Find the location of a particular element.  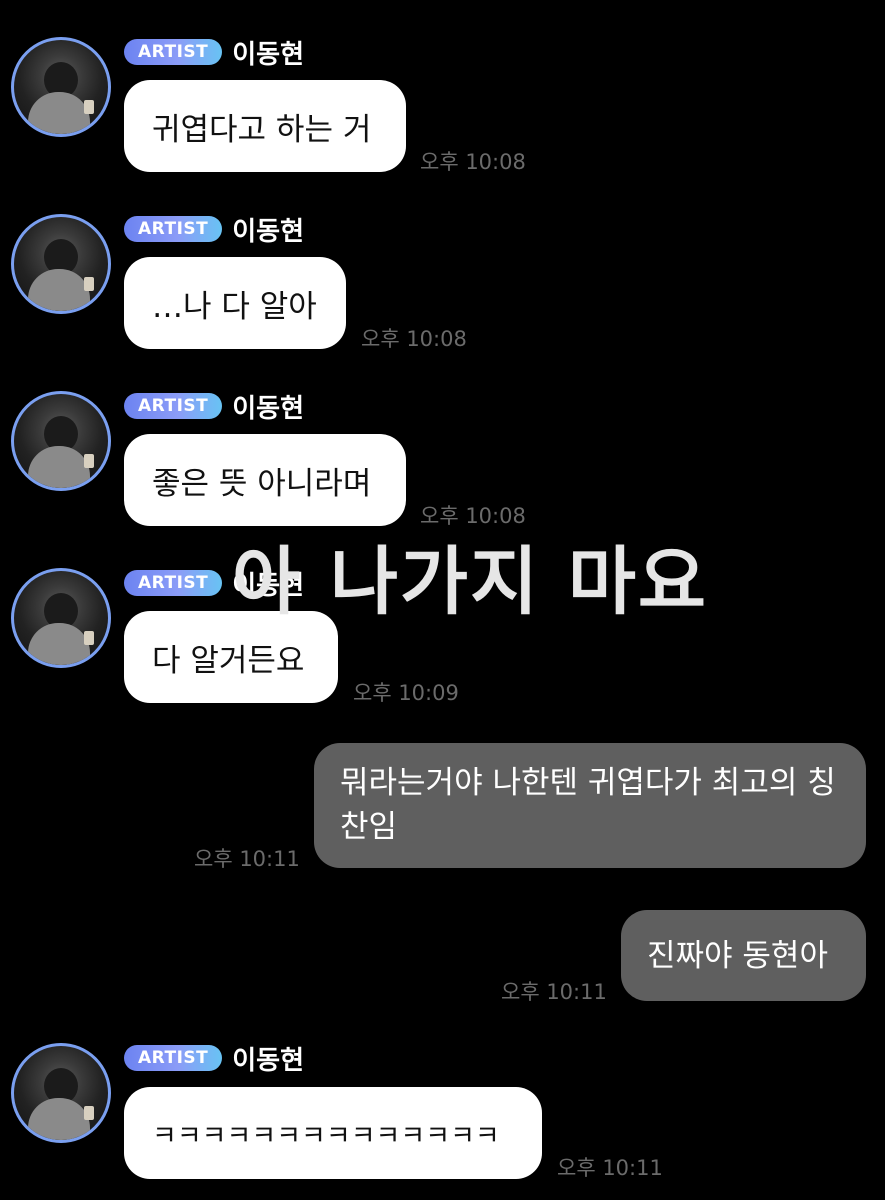

incoming-message-bubble: …나 다 알아 is located at coordinates (235, 303).